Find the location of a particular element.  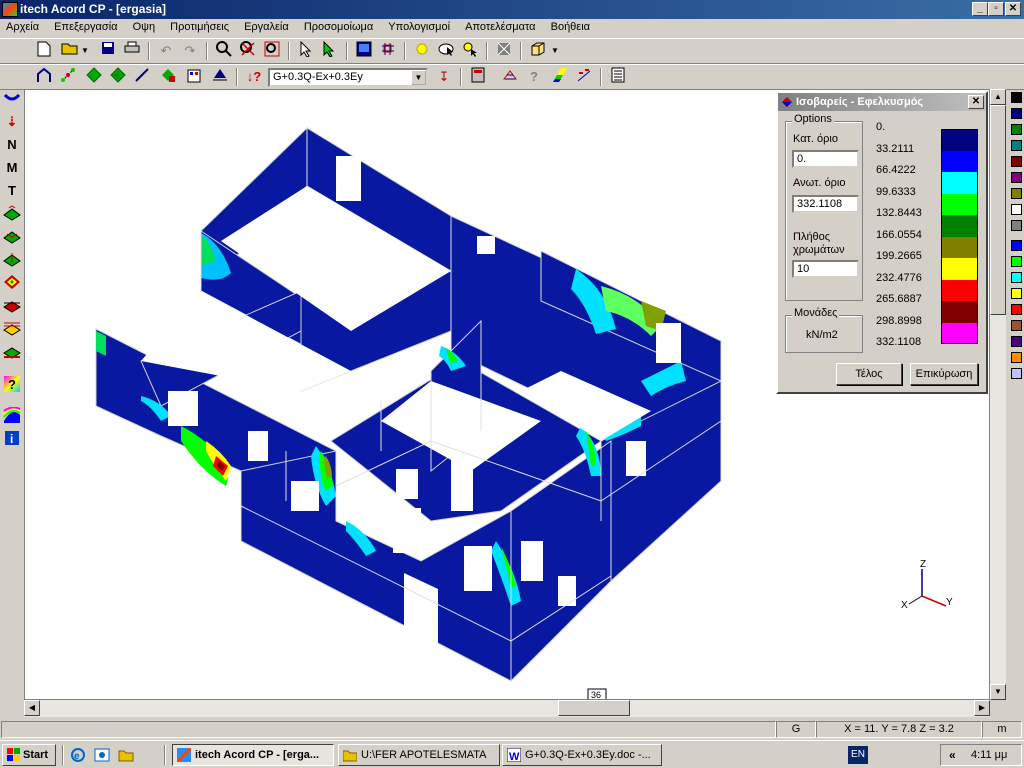

redo-icon: ↷ is located at coordinates (190, 51).